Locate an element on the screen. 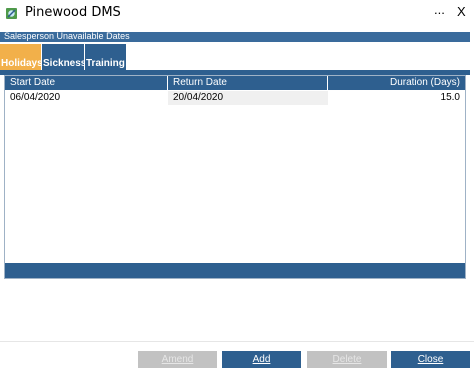 The height and width of the screenshot is (372, 474). table-row: 06/04/2020 20/04/2020 15.0 is located at coordinates (235, 98).